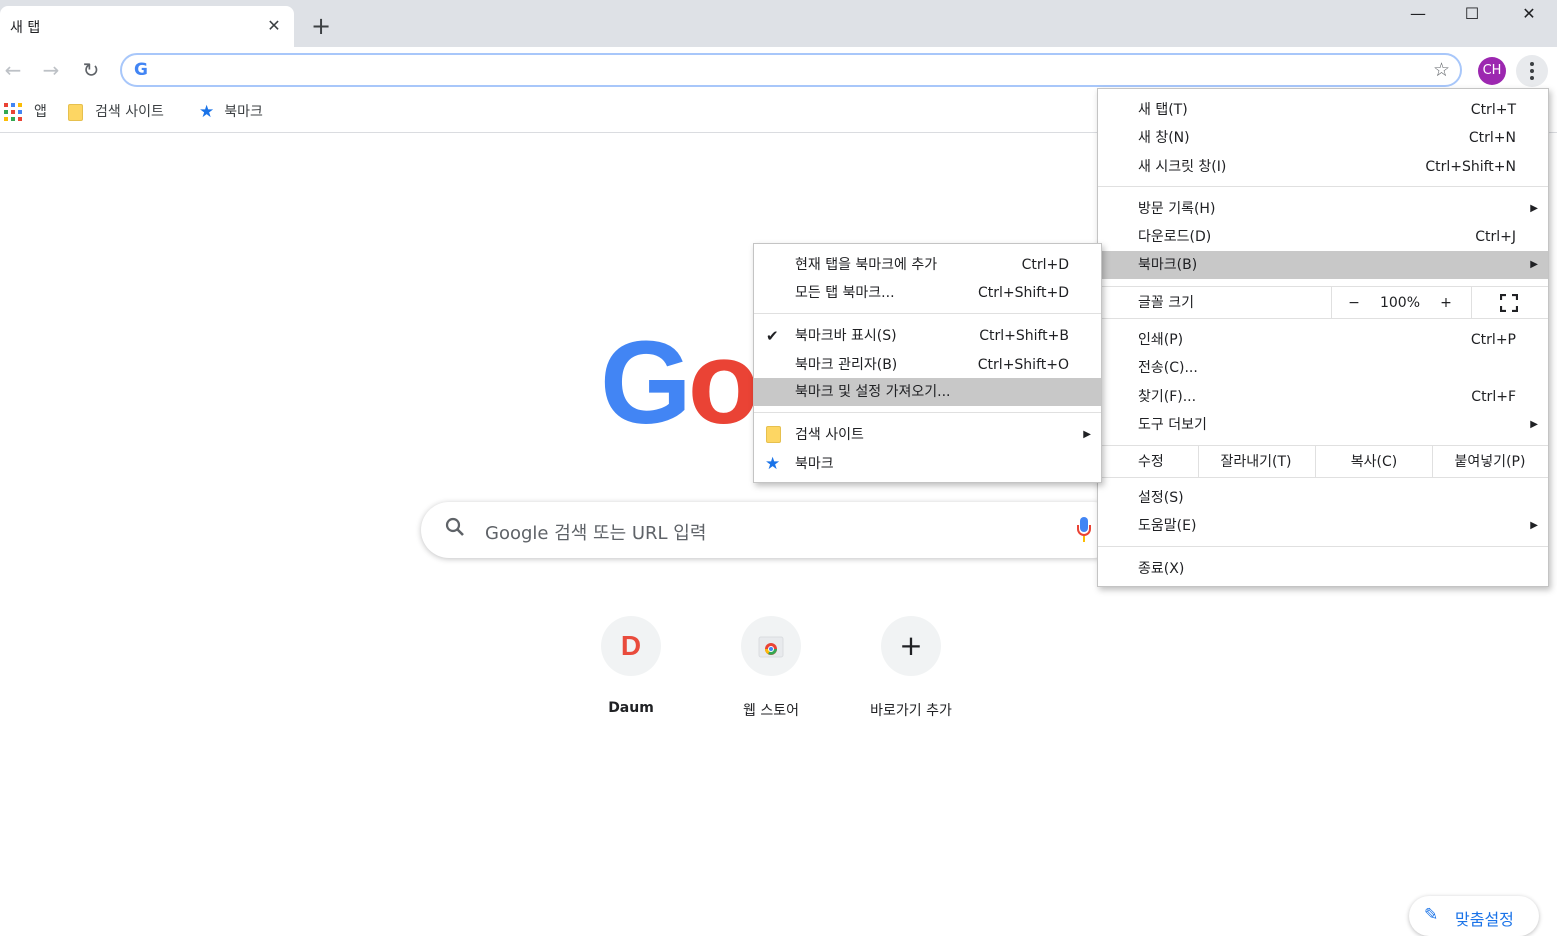  I want to click on menu-item-bookmark-this-tab: 현재 탭을 북마크에 추가 Ctrl+D, so click(927, 265).